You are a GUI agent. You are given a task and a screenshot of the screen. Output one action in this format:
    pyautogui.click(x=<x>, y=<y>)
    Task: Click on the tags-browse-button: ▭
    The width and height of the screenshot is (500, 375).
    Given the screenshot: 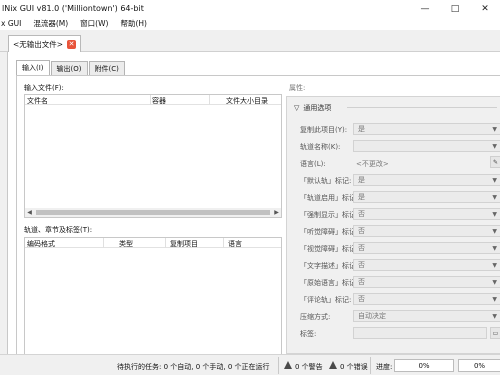 What is the action you would take?
    pyautogui.click(x=495, y=333)
    